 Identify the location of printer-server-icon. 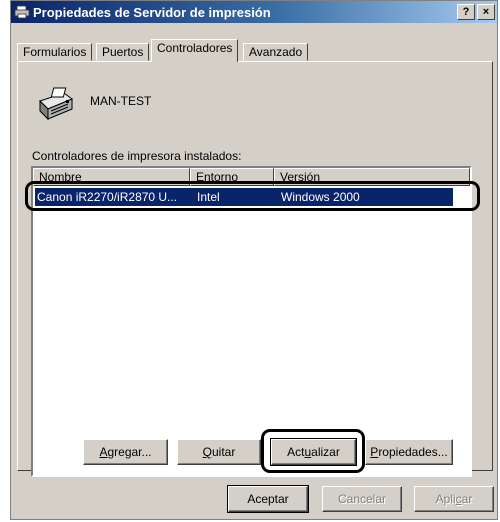
(56, 104).